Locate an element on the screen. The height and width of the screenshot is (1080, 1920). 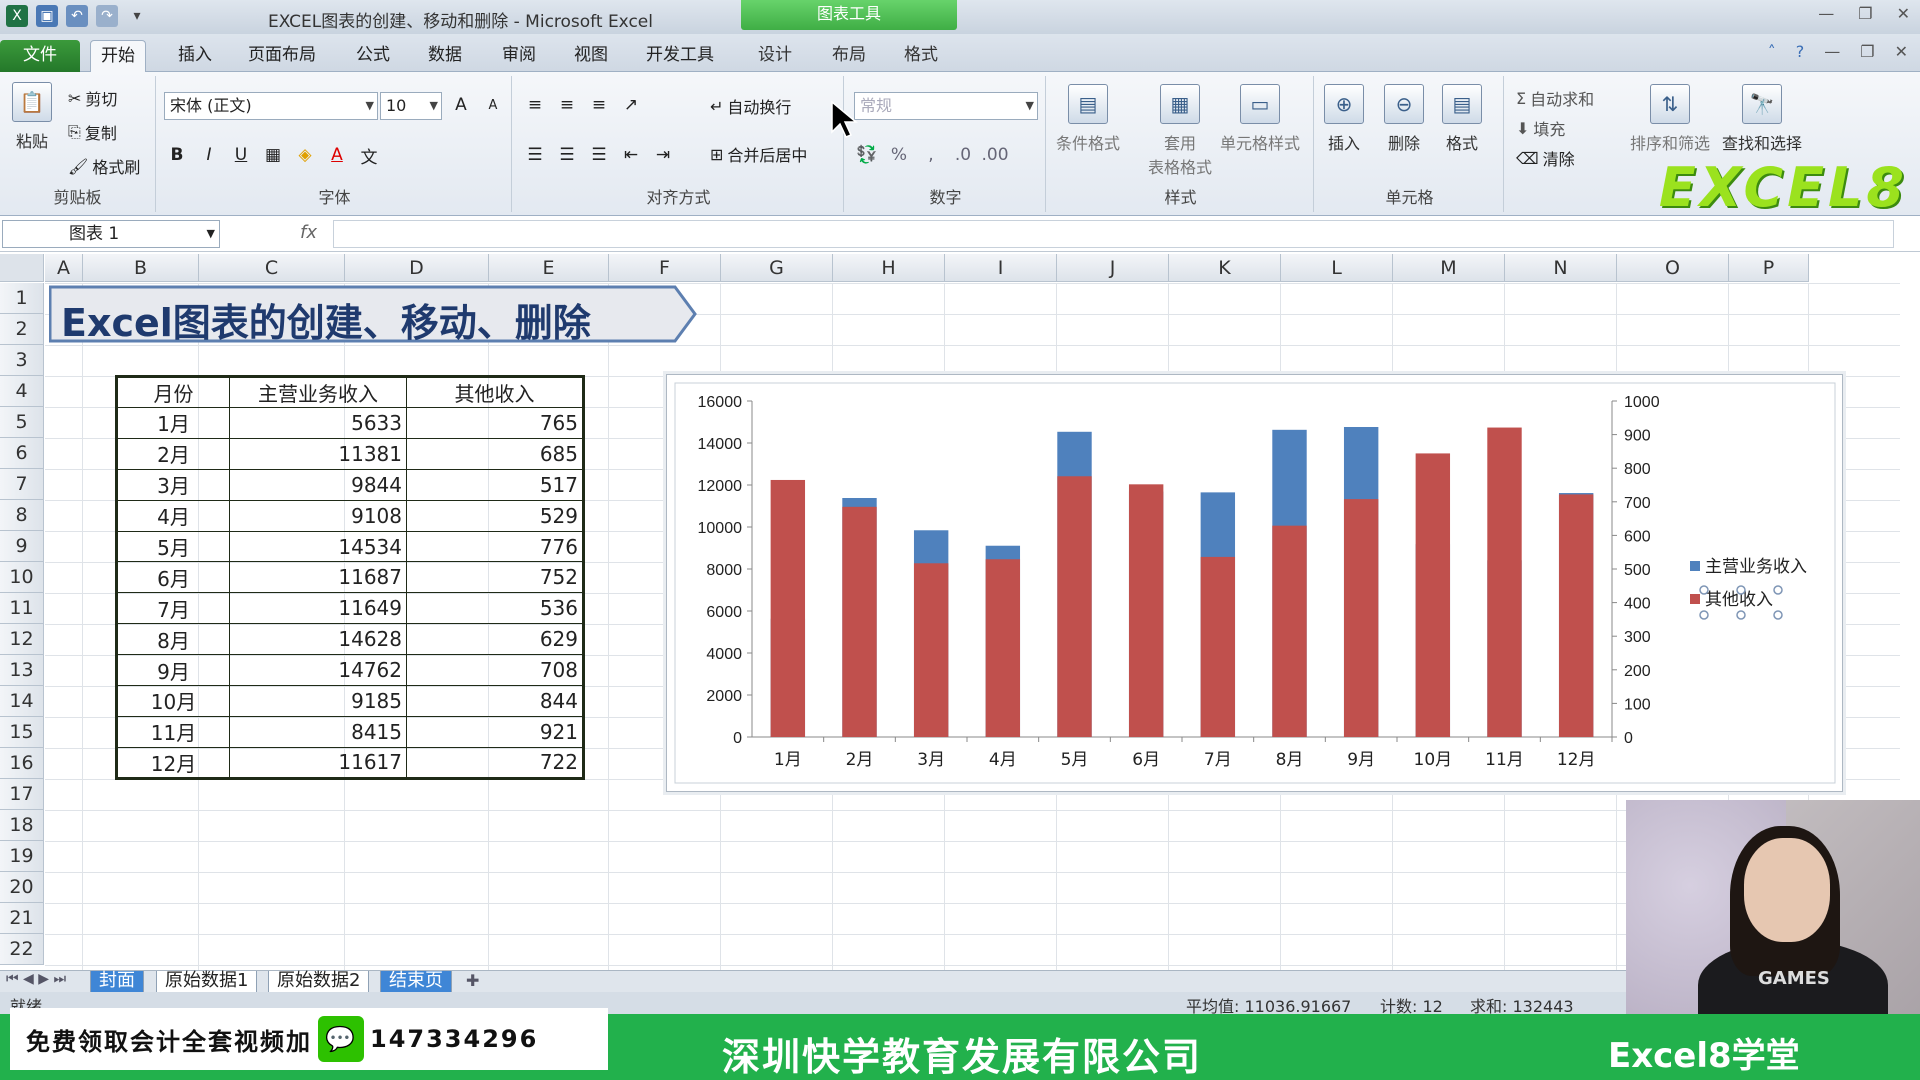
fill-button: ⬇ 填充 is located at coordinates (1540, 128).